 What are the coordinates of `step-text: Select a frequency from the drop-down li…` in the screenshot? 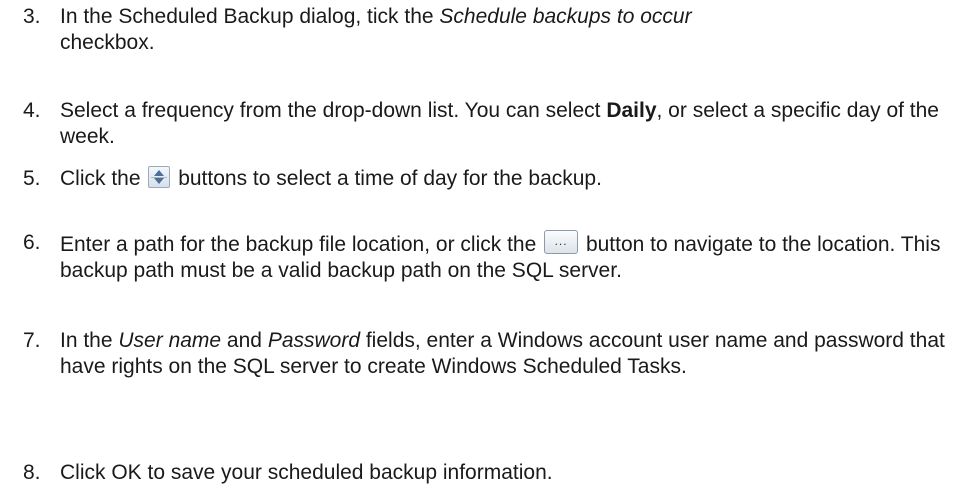 It's located at (499, 123).